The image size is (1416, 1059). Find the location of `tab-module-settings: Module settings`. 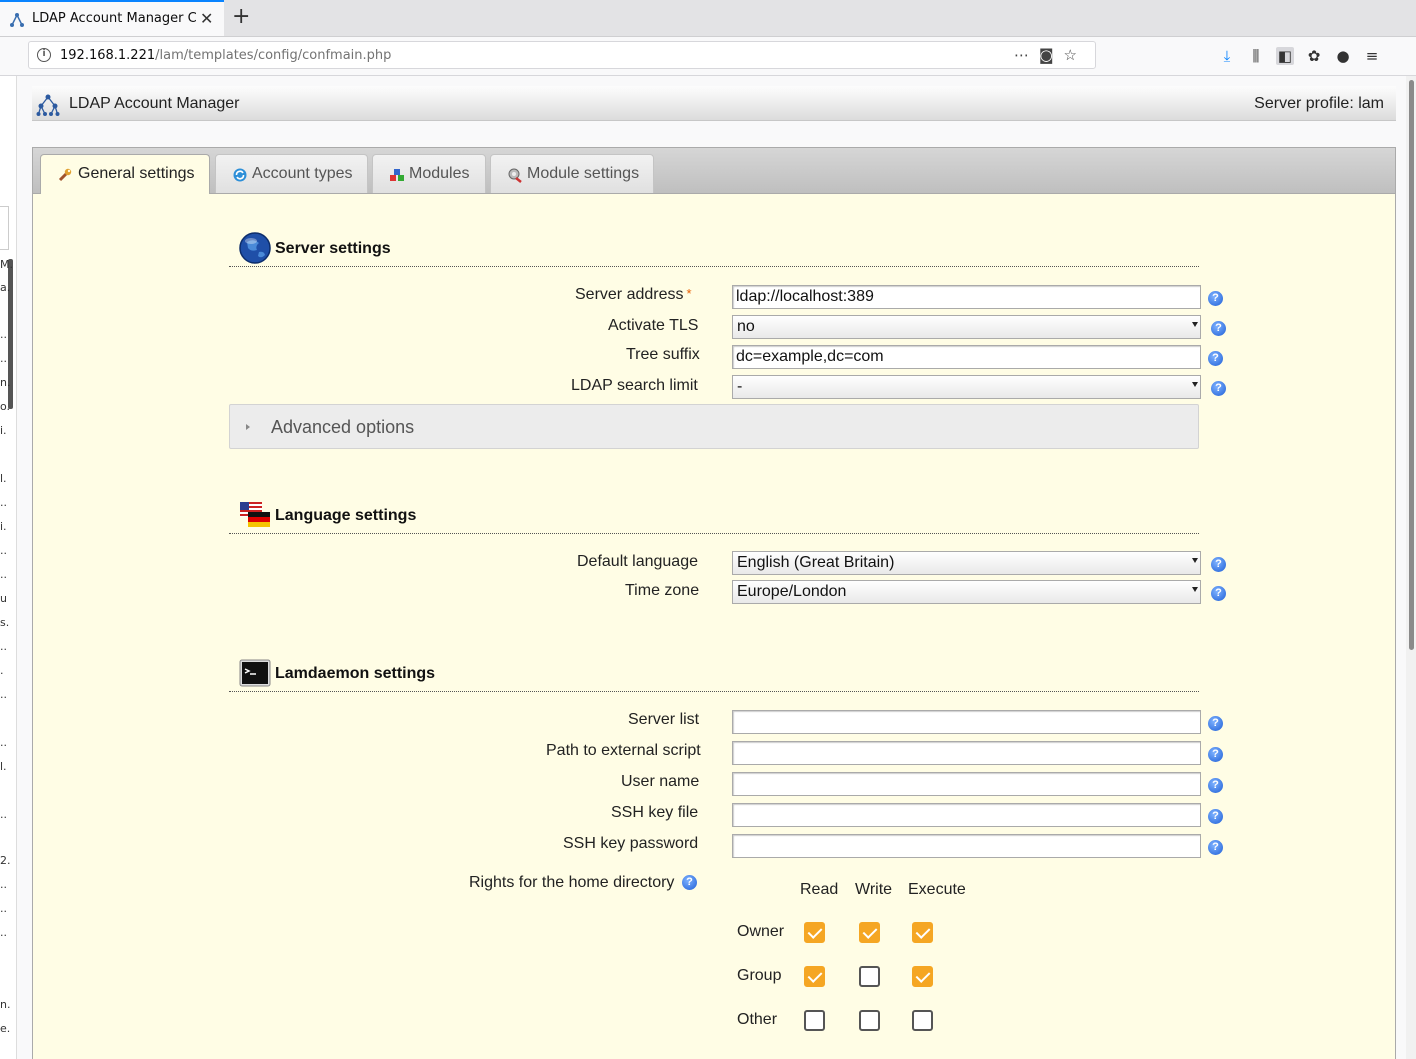

tab-module-settings: Module settings is located at coordinates (572, 173).